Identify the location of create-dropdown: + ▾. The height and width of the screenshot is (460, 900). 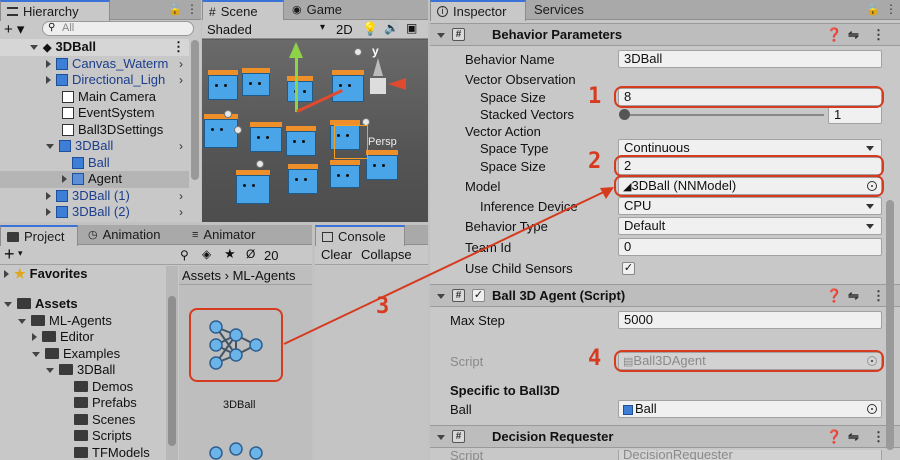
(14, 29).